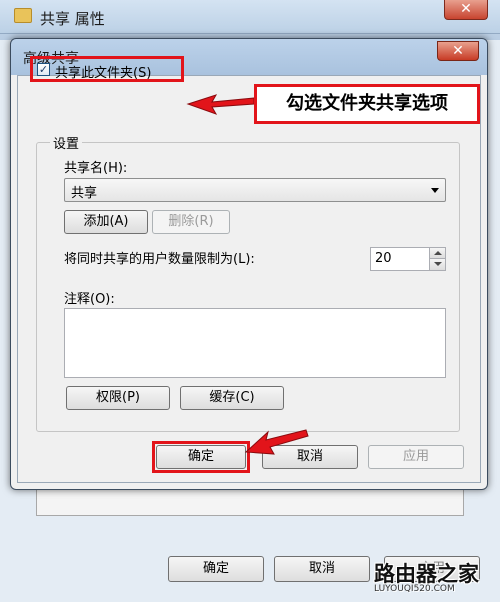  Describe the element at coordinates (433, 578) in the screenshot. I see `watermark-logo: 路由器之家 LUYOUQI520.COM` at that location.